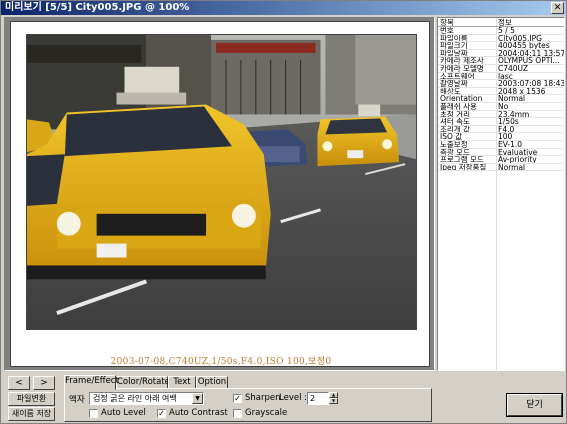  What do you see at coordinates (19, 383) in the screenshot?
I see `prev-image-button: <` at bounding box center [19, 383].